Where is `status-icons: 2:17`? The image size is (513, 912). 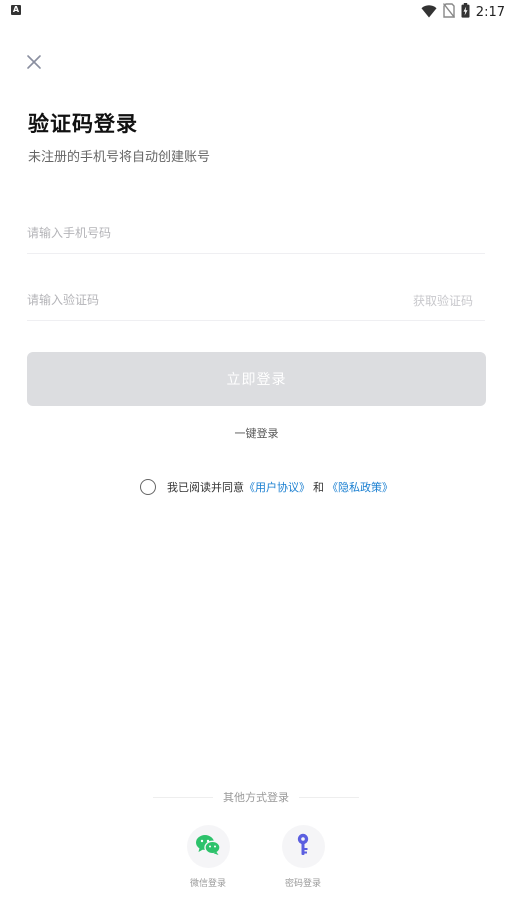
status-icons: 2:17 is located at coordinates (463, 12).